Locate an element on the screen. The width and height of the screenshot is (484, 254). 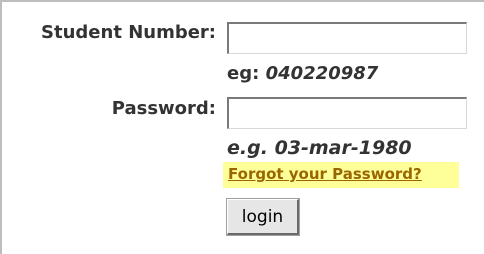
student-number-hint: eg: 040220987 is located at coordinates (302, 73).